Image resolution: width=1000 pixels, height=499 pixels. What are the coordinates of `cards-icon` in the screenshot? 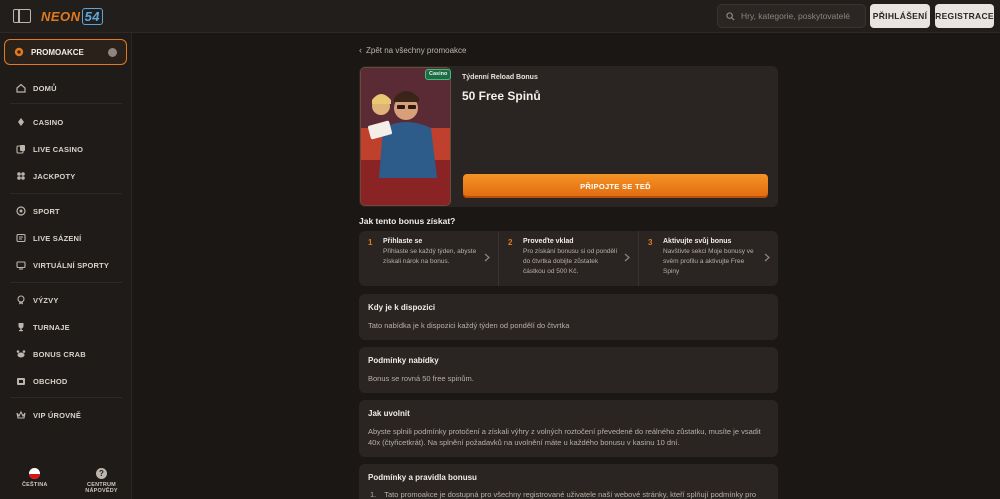 It's located at (21, 122).